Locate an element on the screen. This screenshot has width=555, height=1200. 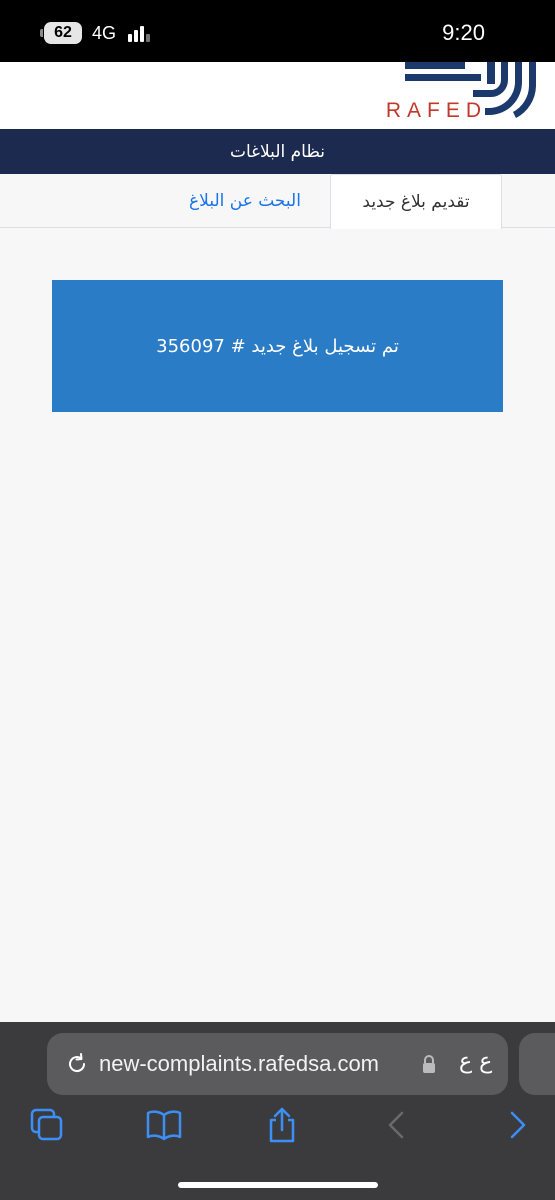
success-message-text: تم تسجيل بلاغ جديد # 356097 is located at coordinates (277, 346).